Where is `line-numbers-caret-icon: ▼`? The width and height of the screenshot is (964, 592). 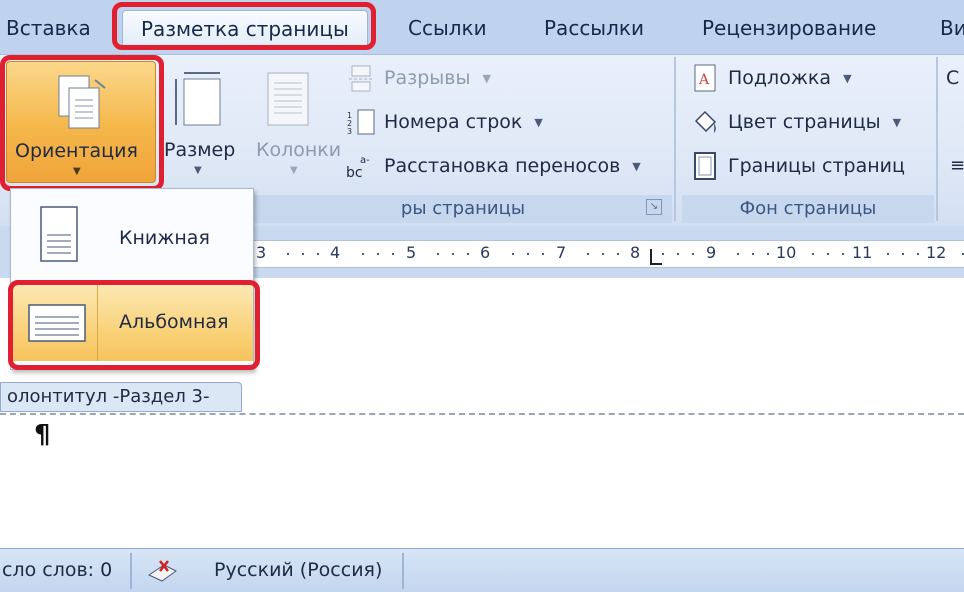
line-numbers-caret-icon: ▼ is located at coordinates (538, 122).